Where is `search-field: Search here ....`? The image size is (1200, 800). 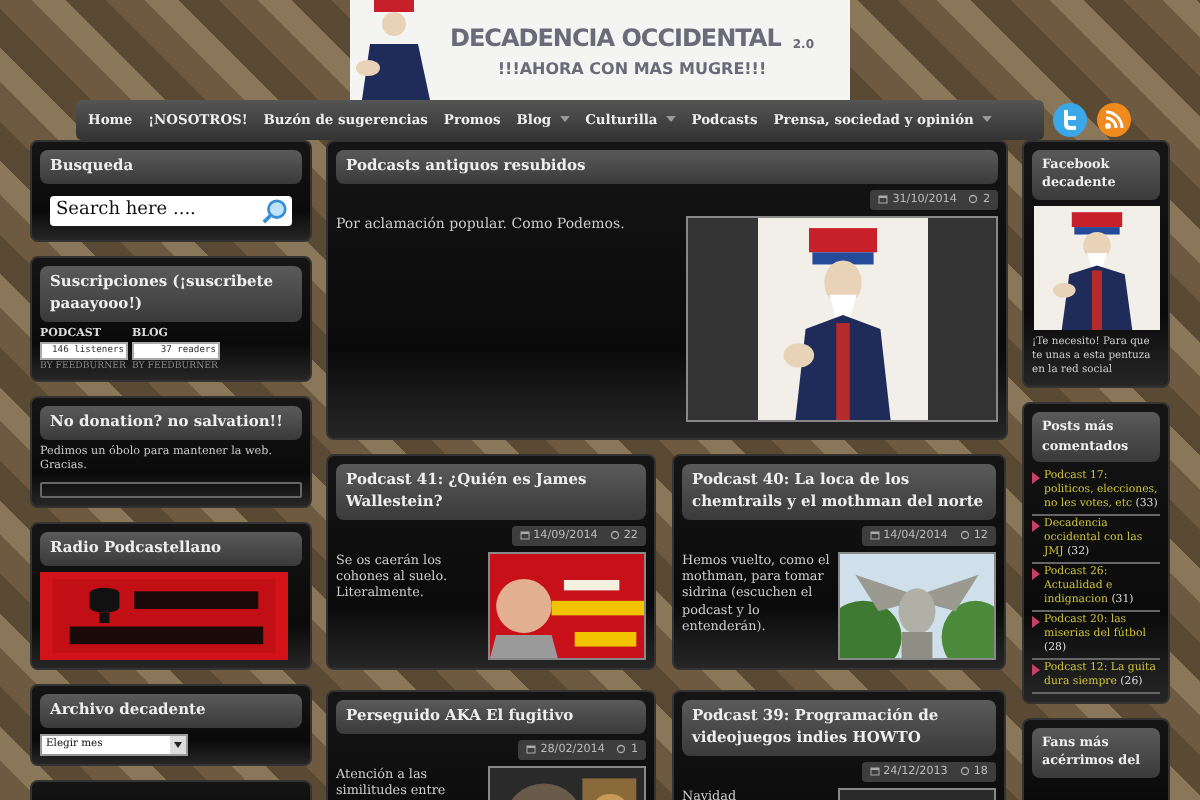
search-field: Search here .... is located at coordinates (171, 210).